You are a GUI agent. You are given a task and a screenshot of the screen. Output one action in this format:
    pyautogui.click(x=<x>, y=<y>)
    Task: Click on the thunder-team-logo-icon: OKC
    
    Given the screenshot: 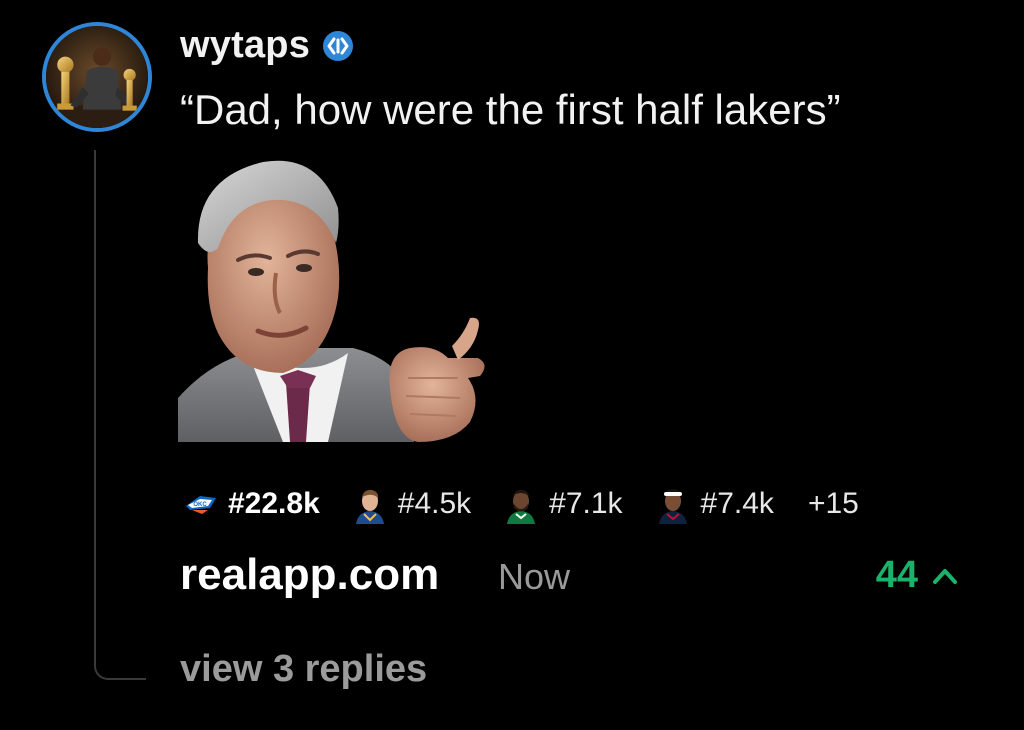 What is the action you would take?
    pyautogui.click(x=201, y=505)
    